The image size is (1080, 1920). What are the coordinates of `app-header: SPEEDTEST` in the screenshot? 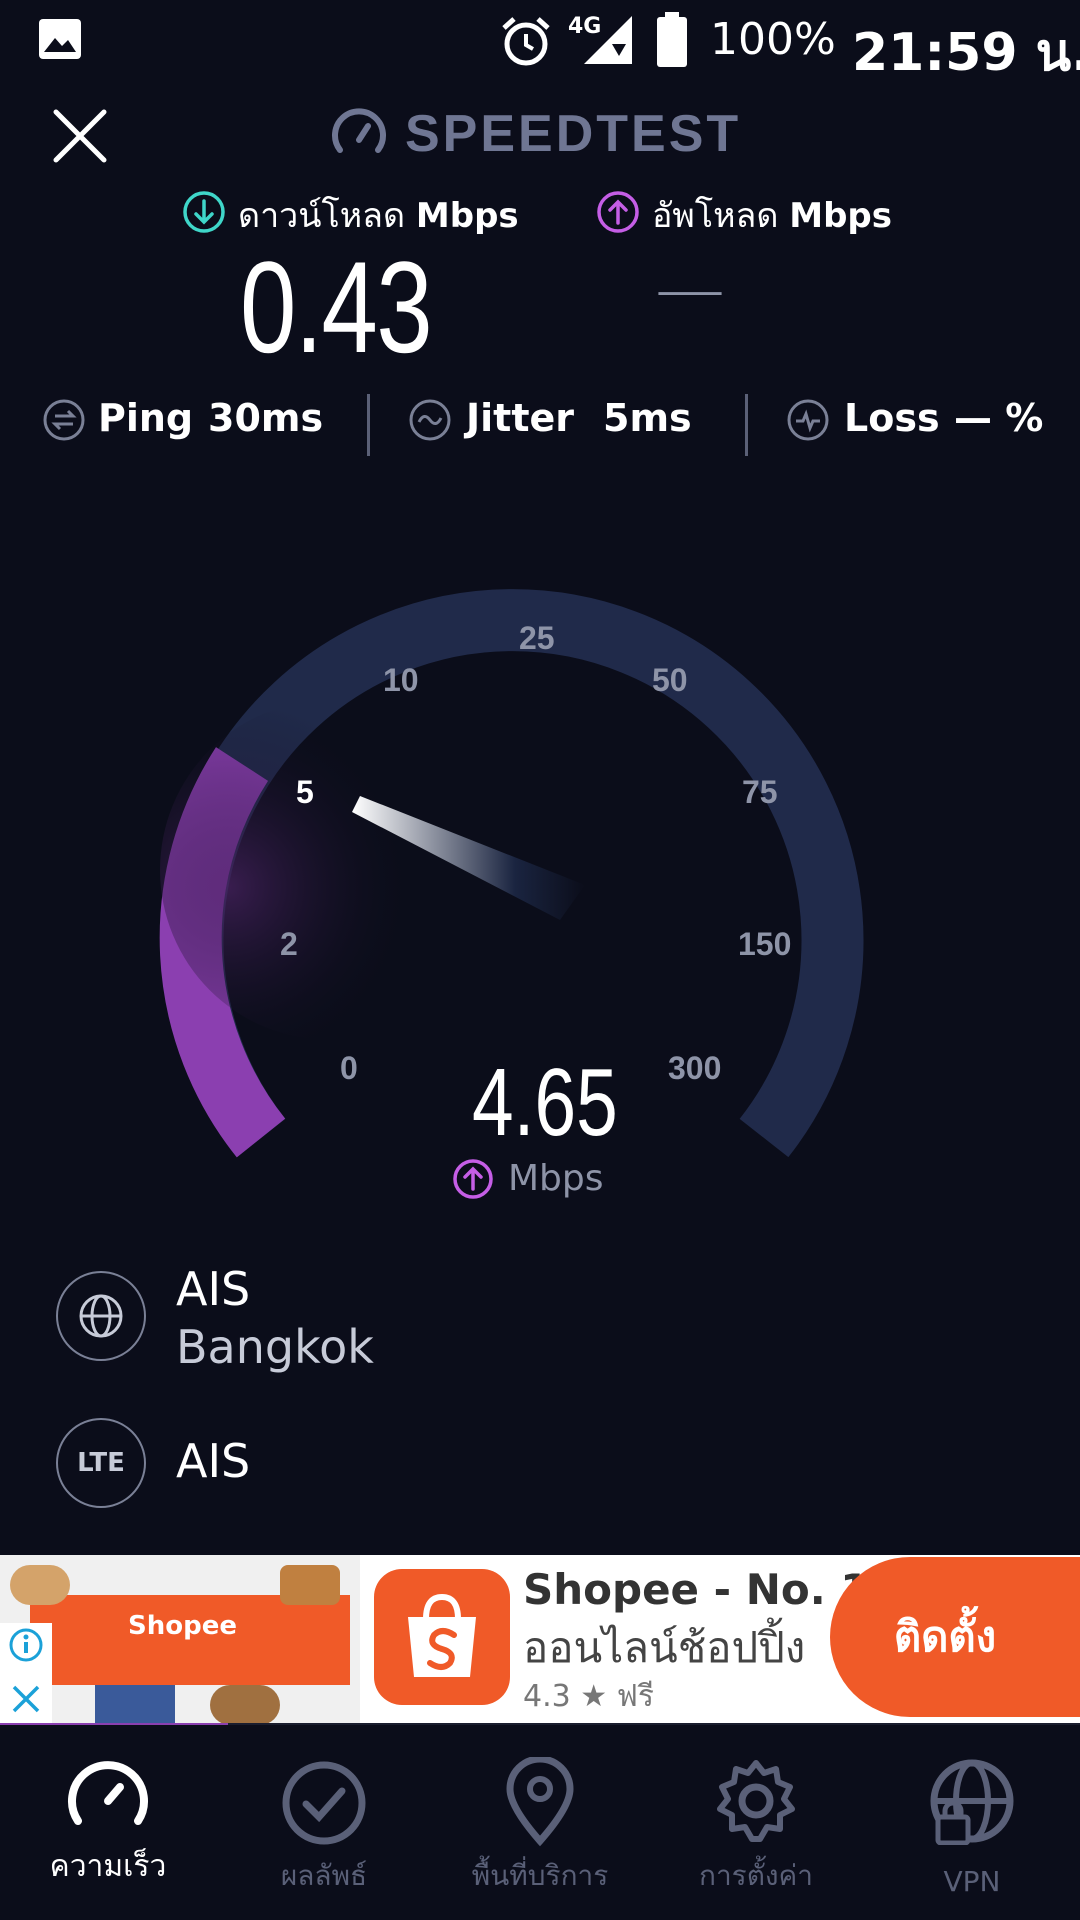 It's located at (540, 134).